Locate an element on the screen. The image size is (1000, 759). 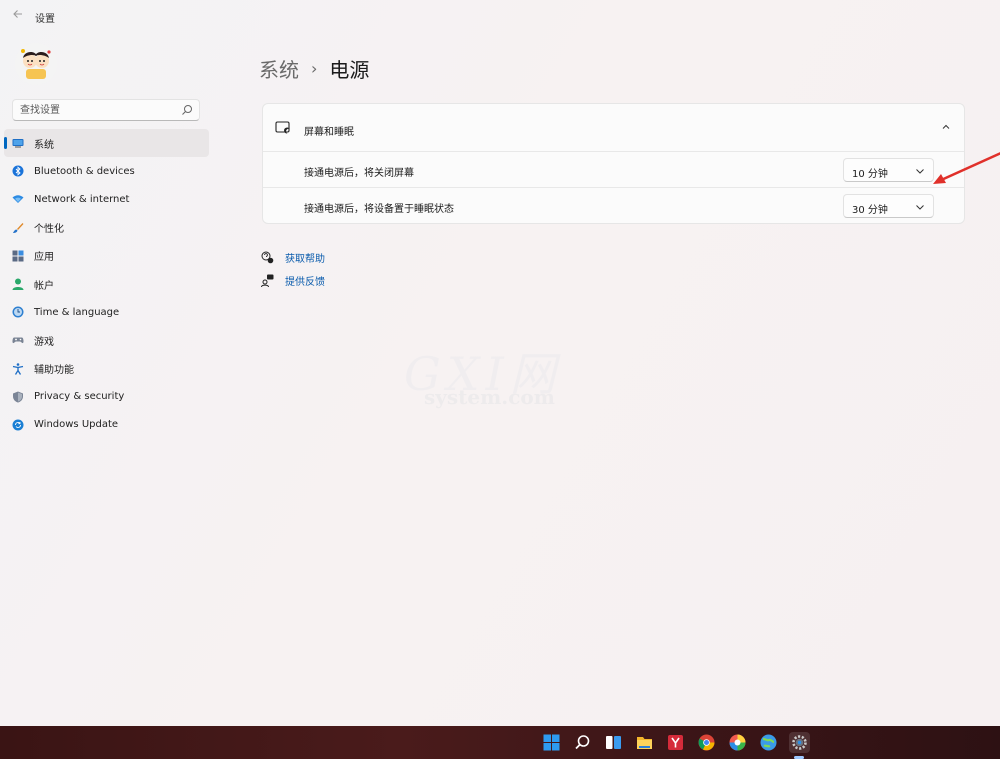
feedback-link: 提供反馈 is located at coordinates (293, 280).